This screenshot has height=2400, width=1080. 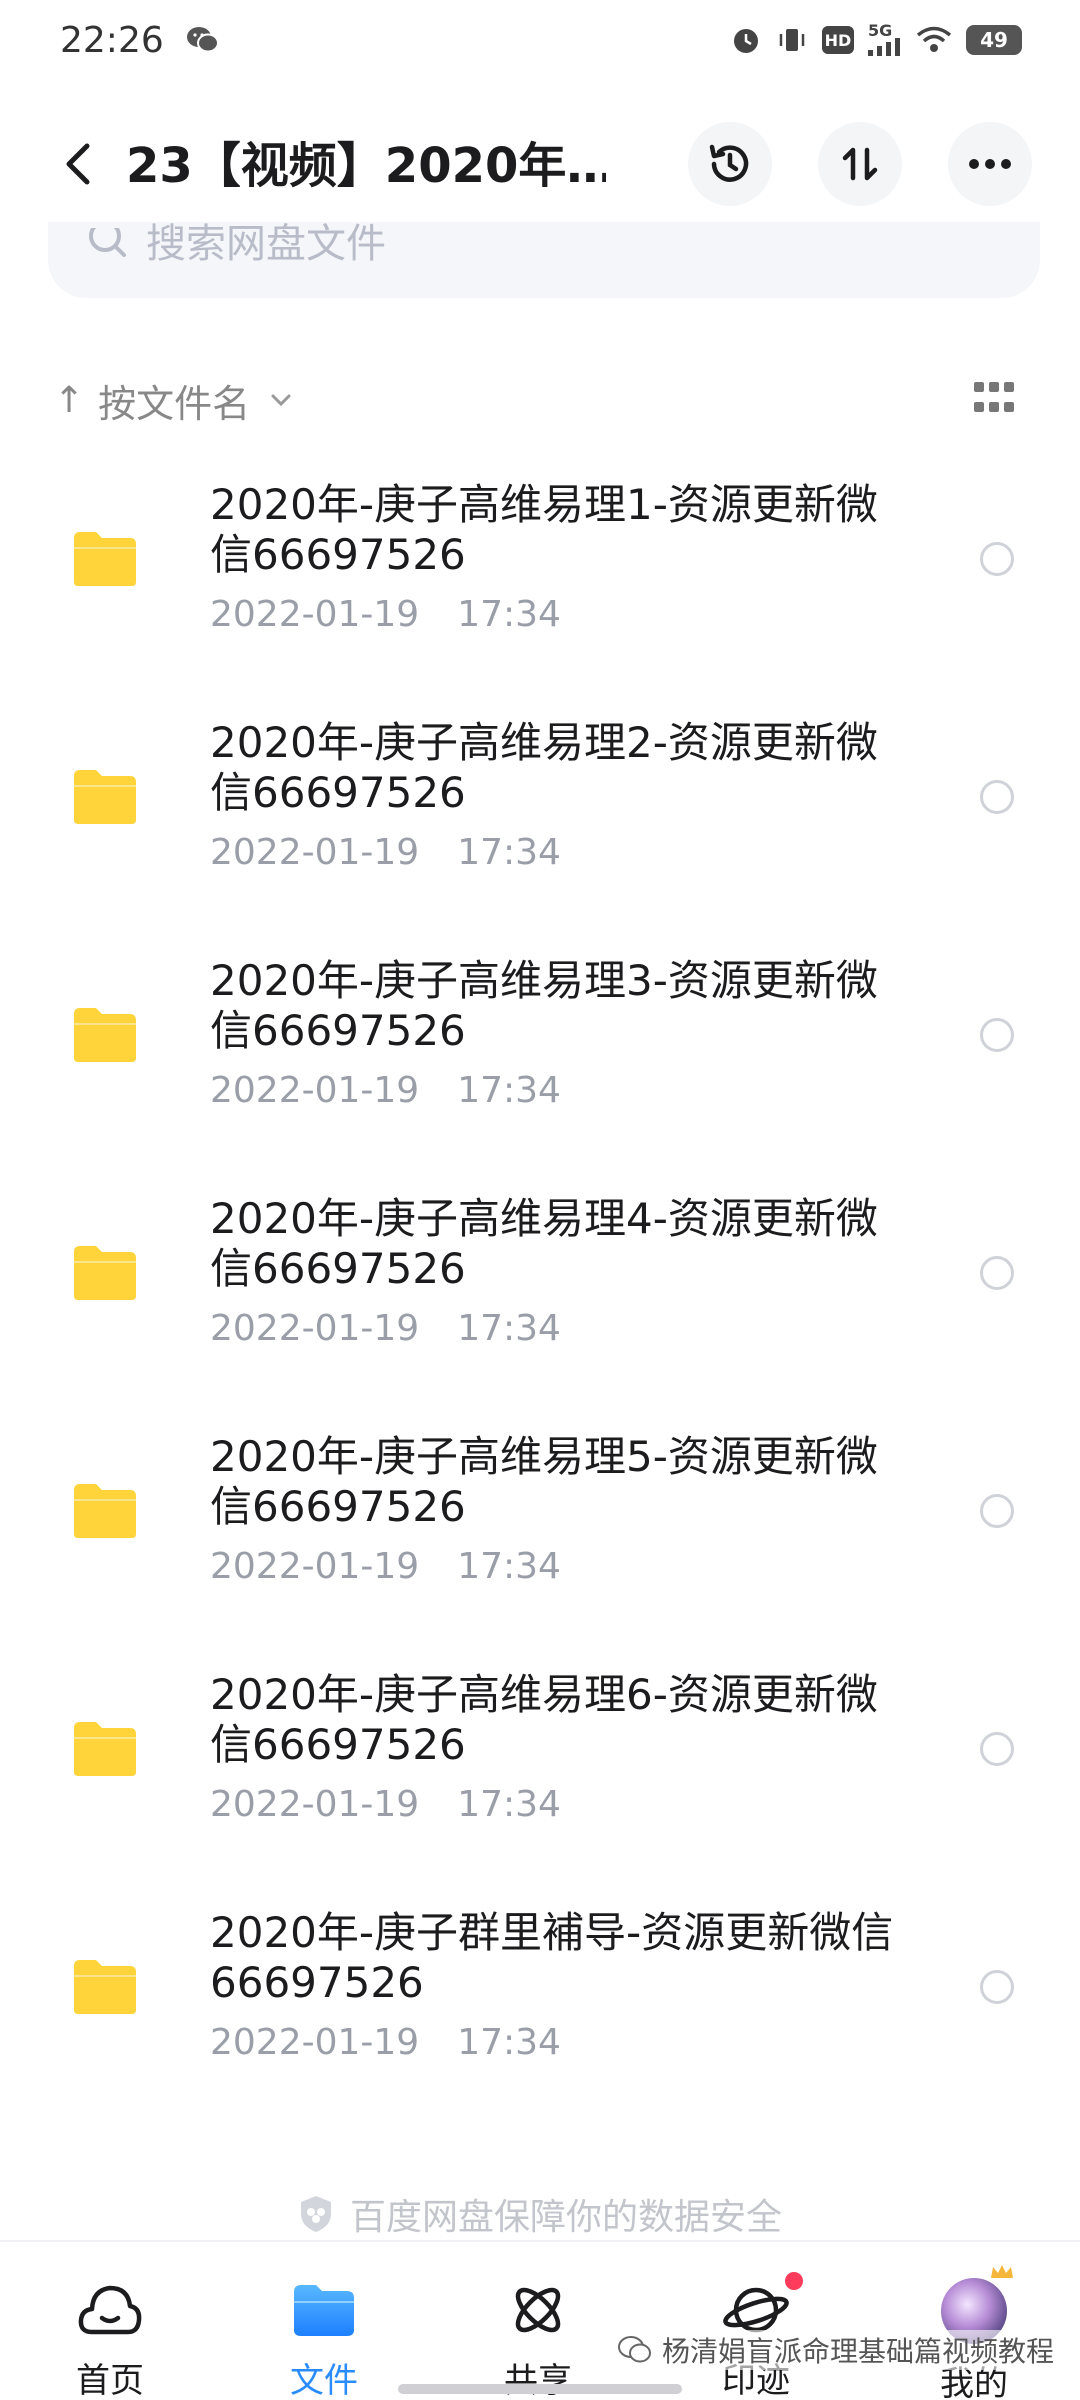 I want to click on security-text: 百度网盘保障你的数据安全, so click(x=565, y=2217).